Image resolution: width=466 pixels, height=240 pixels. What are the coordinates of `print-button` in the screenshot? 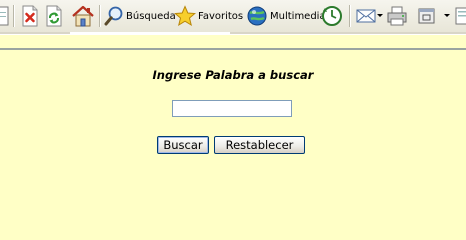 It's located at (397, 16).